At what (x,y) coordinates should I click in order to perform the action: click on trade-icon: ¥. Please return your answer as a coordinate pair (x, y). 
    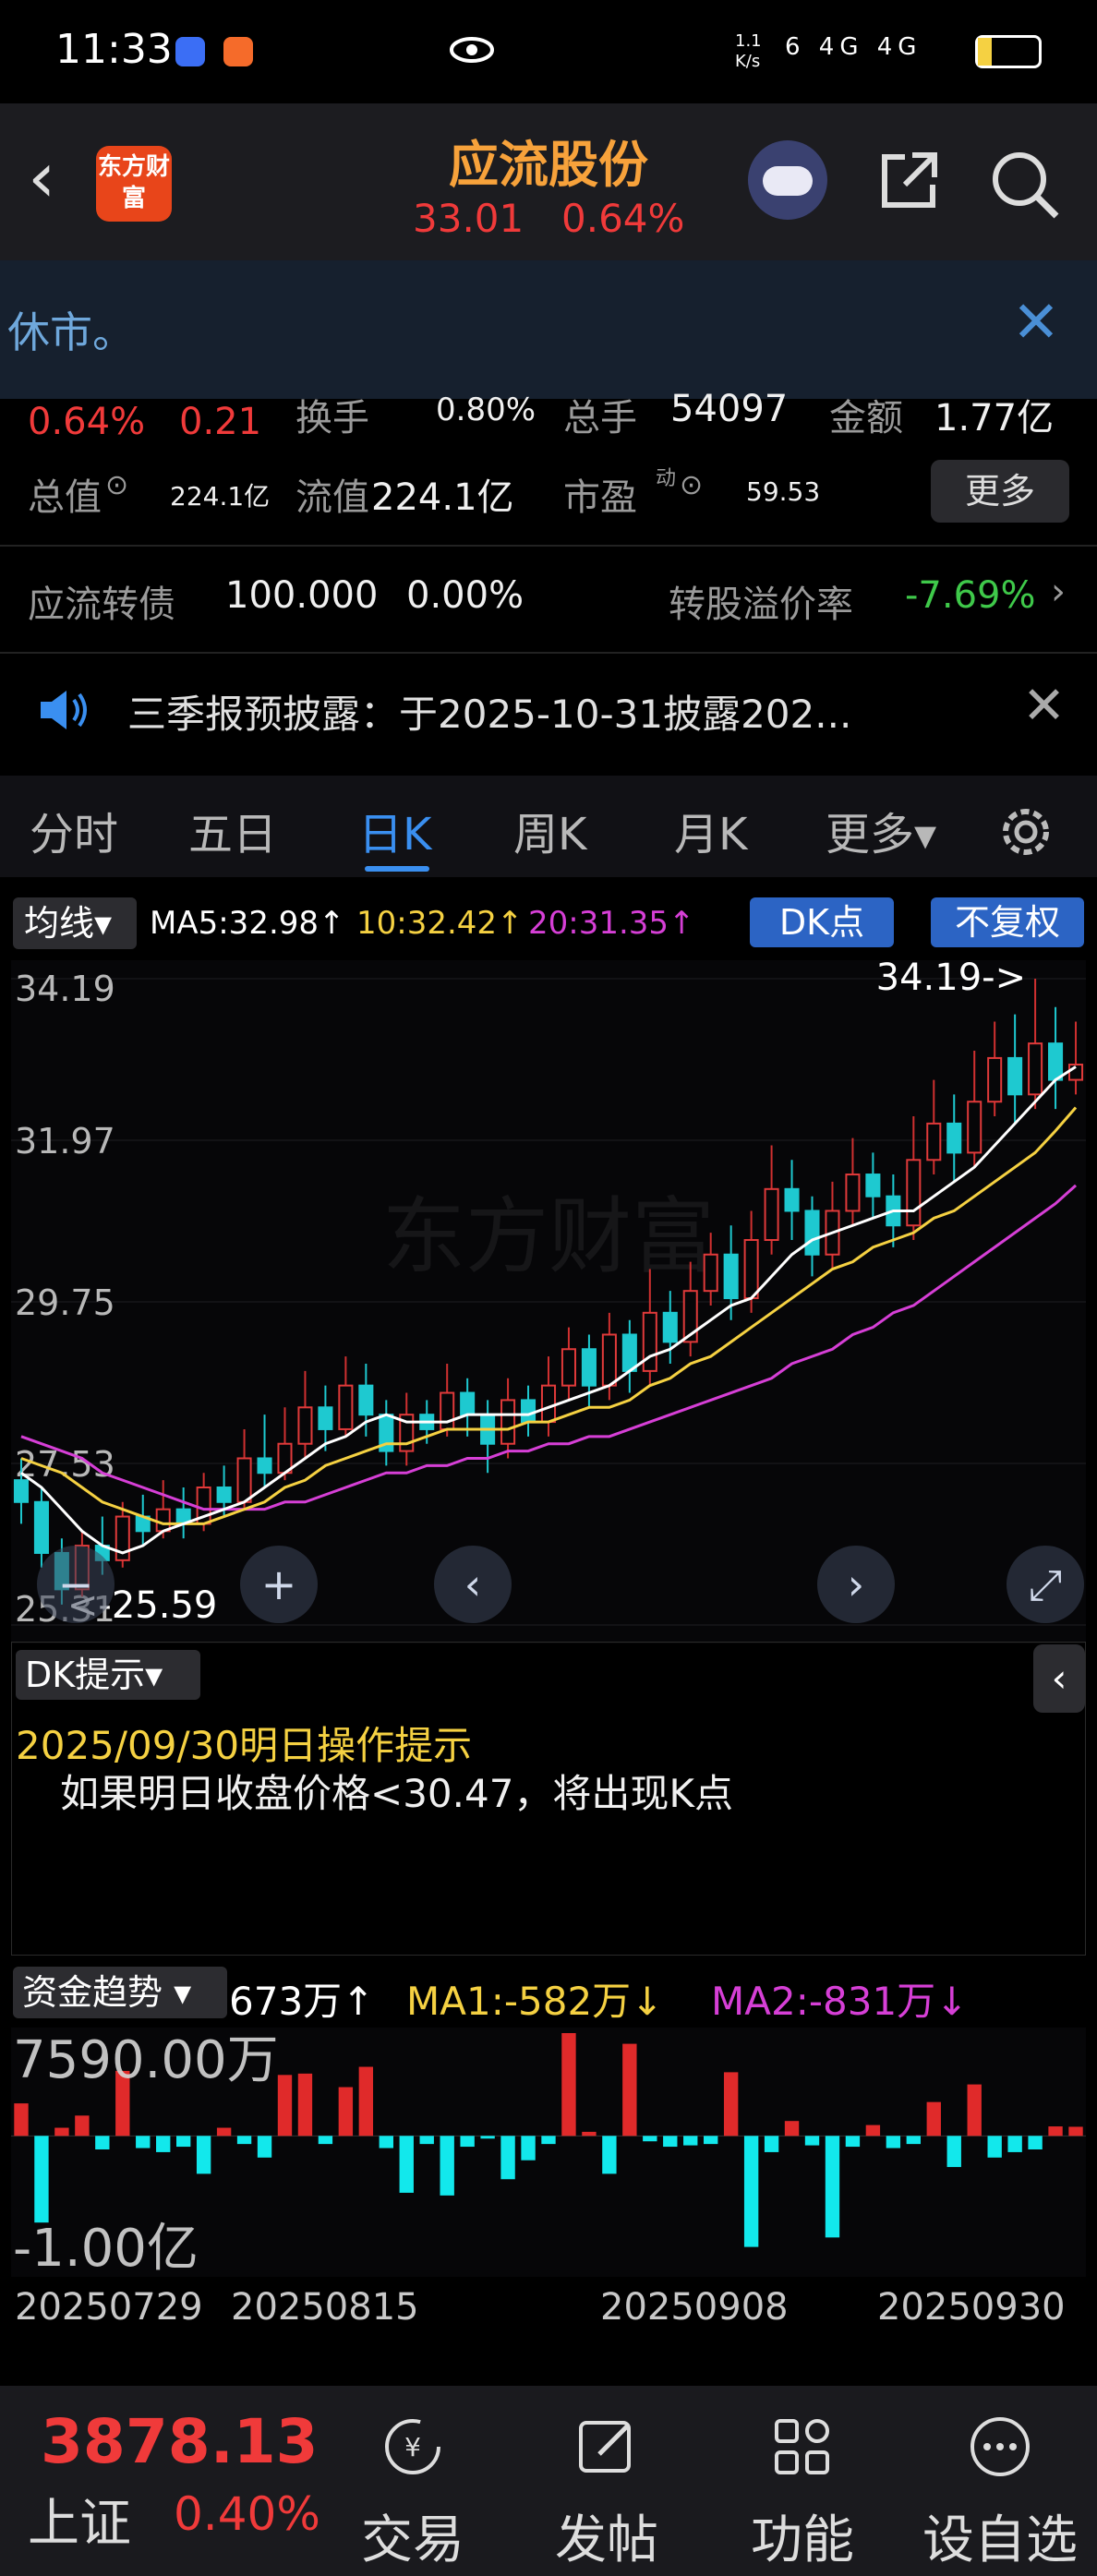
    Looking at the image, I should click on (413, 2446).